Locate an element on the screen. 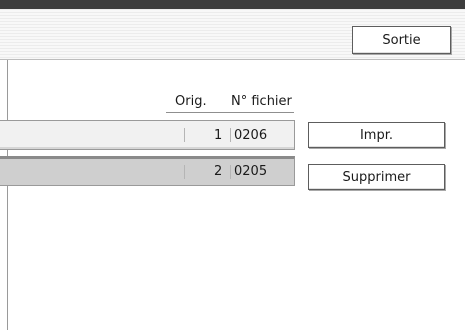 Image resolution: width=465 pixels, height=330 pixels. row-orig: 1 is located at coordinates (218, 135).